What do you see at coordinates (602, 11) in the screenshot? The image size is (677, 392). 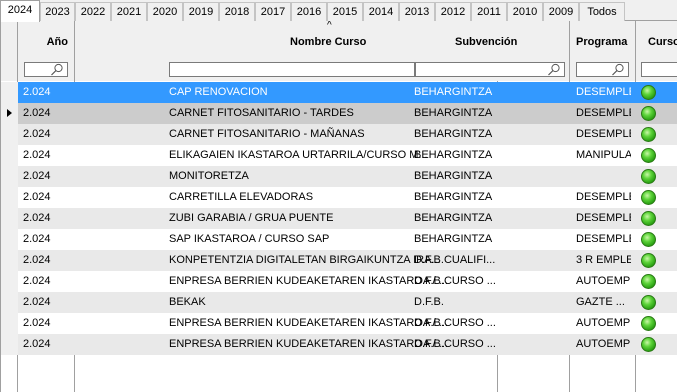 I see `tab-todos: Todos` at bounding box center [602, 11].